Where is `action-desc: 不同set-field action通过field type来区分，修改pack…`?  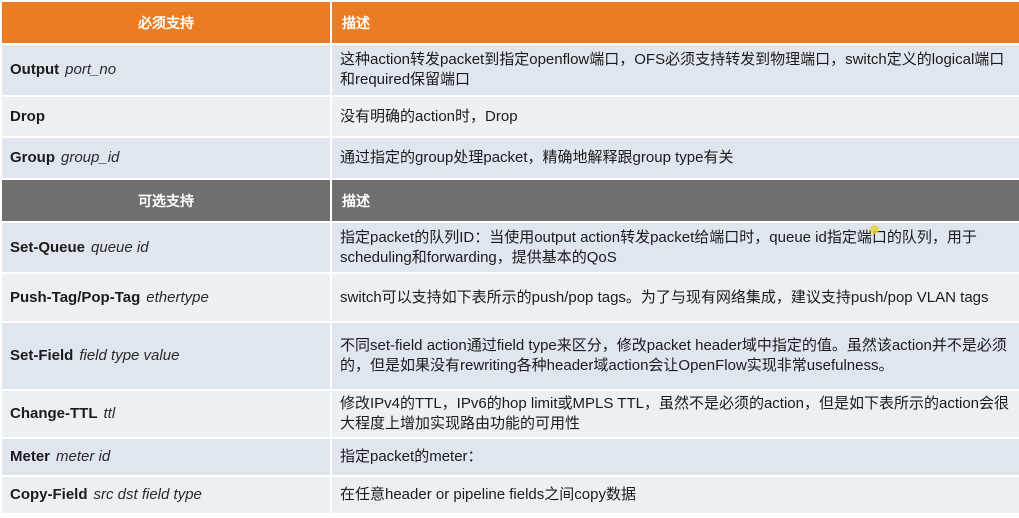 action-desc: 不同set-field action通过field type来区分，修改pack… is located at coordinates (674, 356).